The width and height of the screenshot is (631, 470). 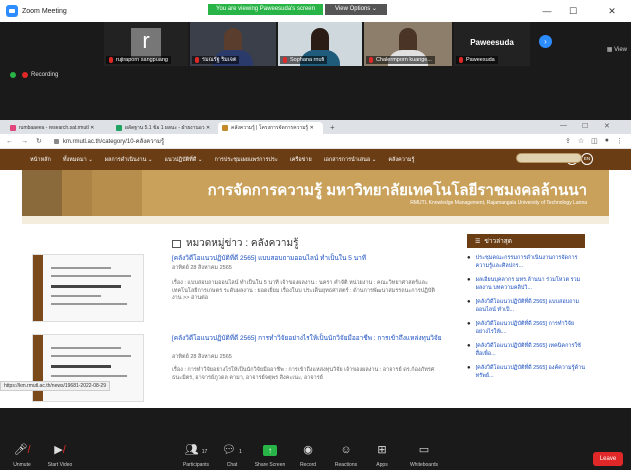 What do you see at coordinates (424, 455) in the screenshot?
I see `whiteboards-button: ▭ Whiteboards` at bounding box center [424, 455].